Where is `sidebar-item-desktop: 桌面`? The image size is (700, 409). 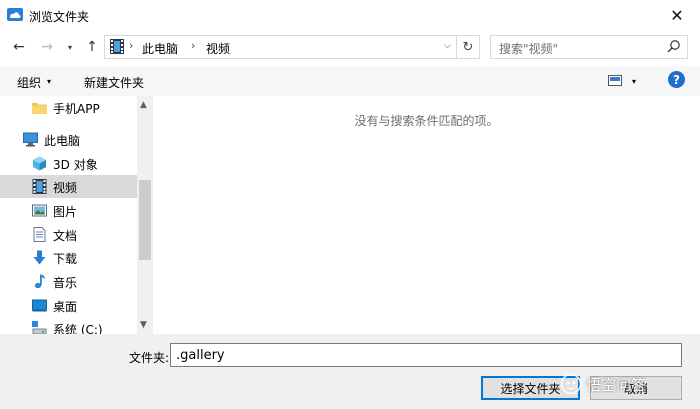
sidebar-item-desktop: 桌面 is located at coordinates (68, 305).